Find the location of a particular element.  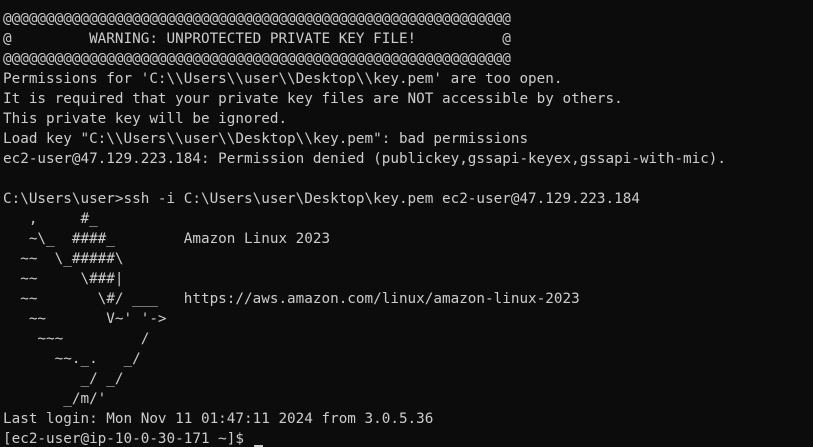

banner-line-3: ~~ \_#####\ is located at coordinates (63, 259).